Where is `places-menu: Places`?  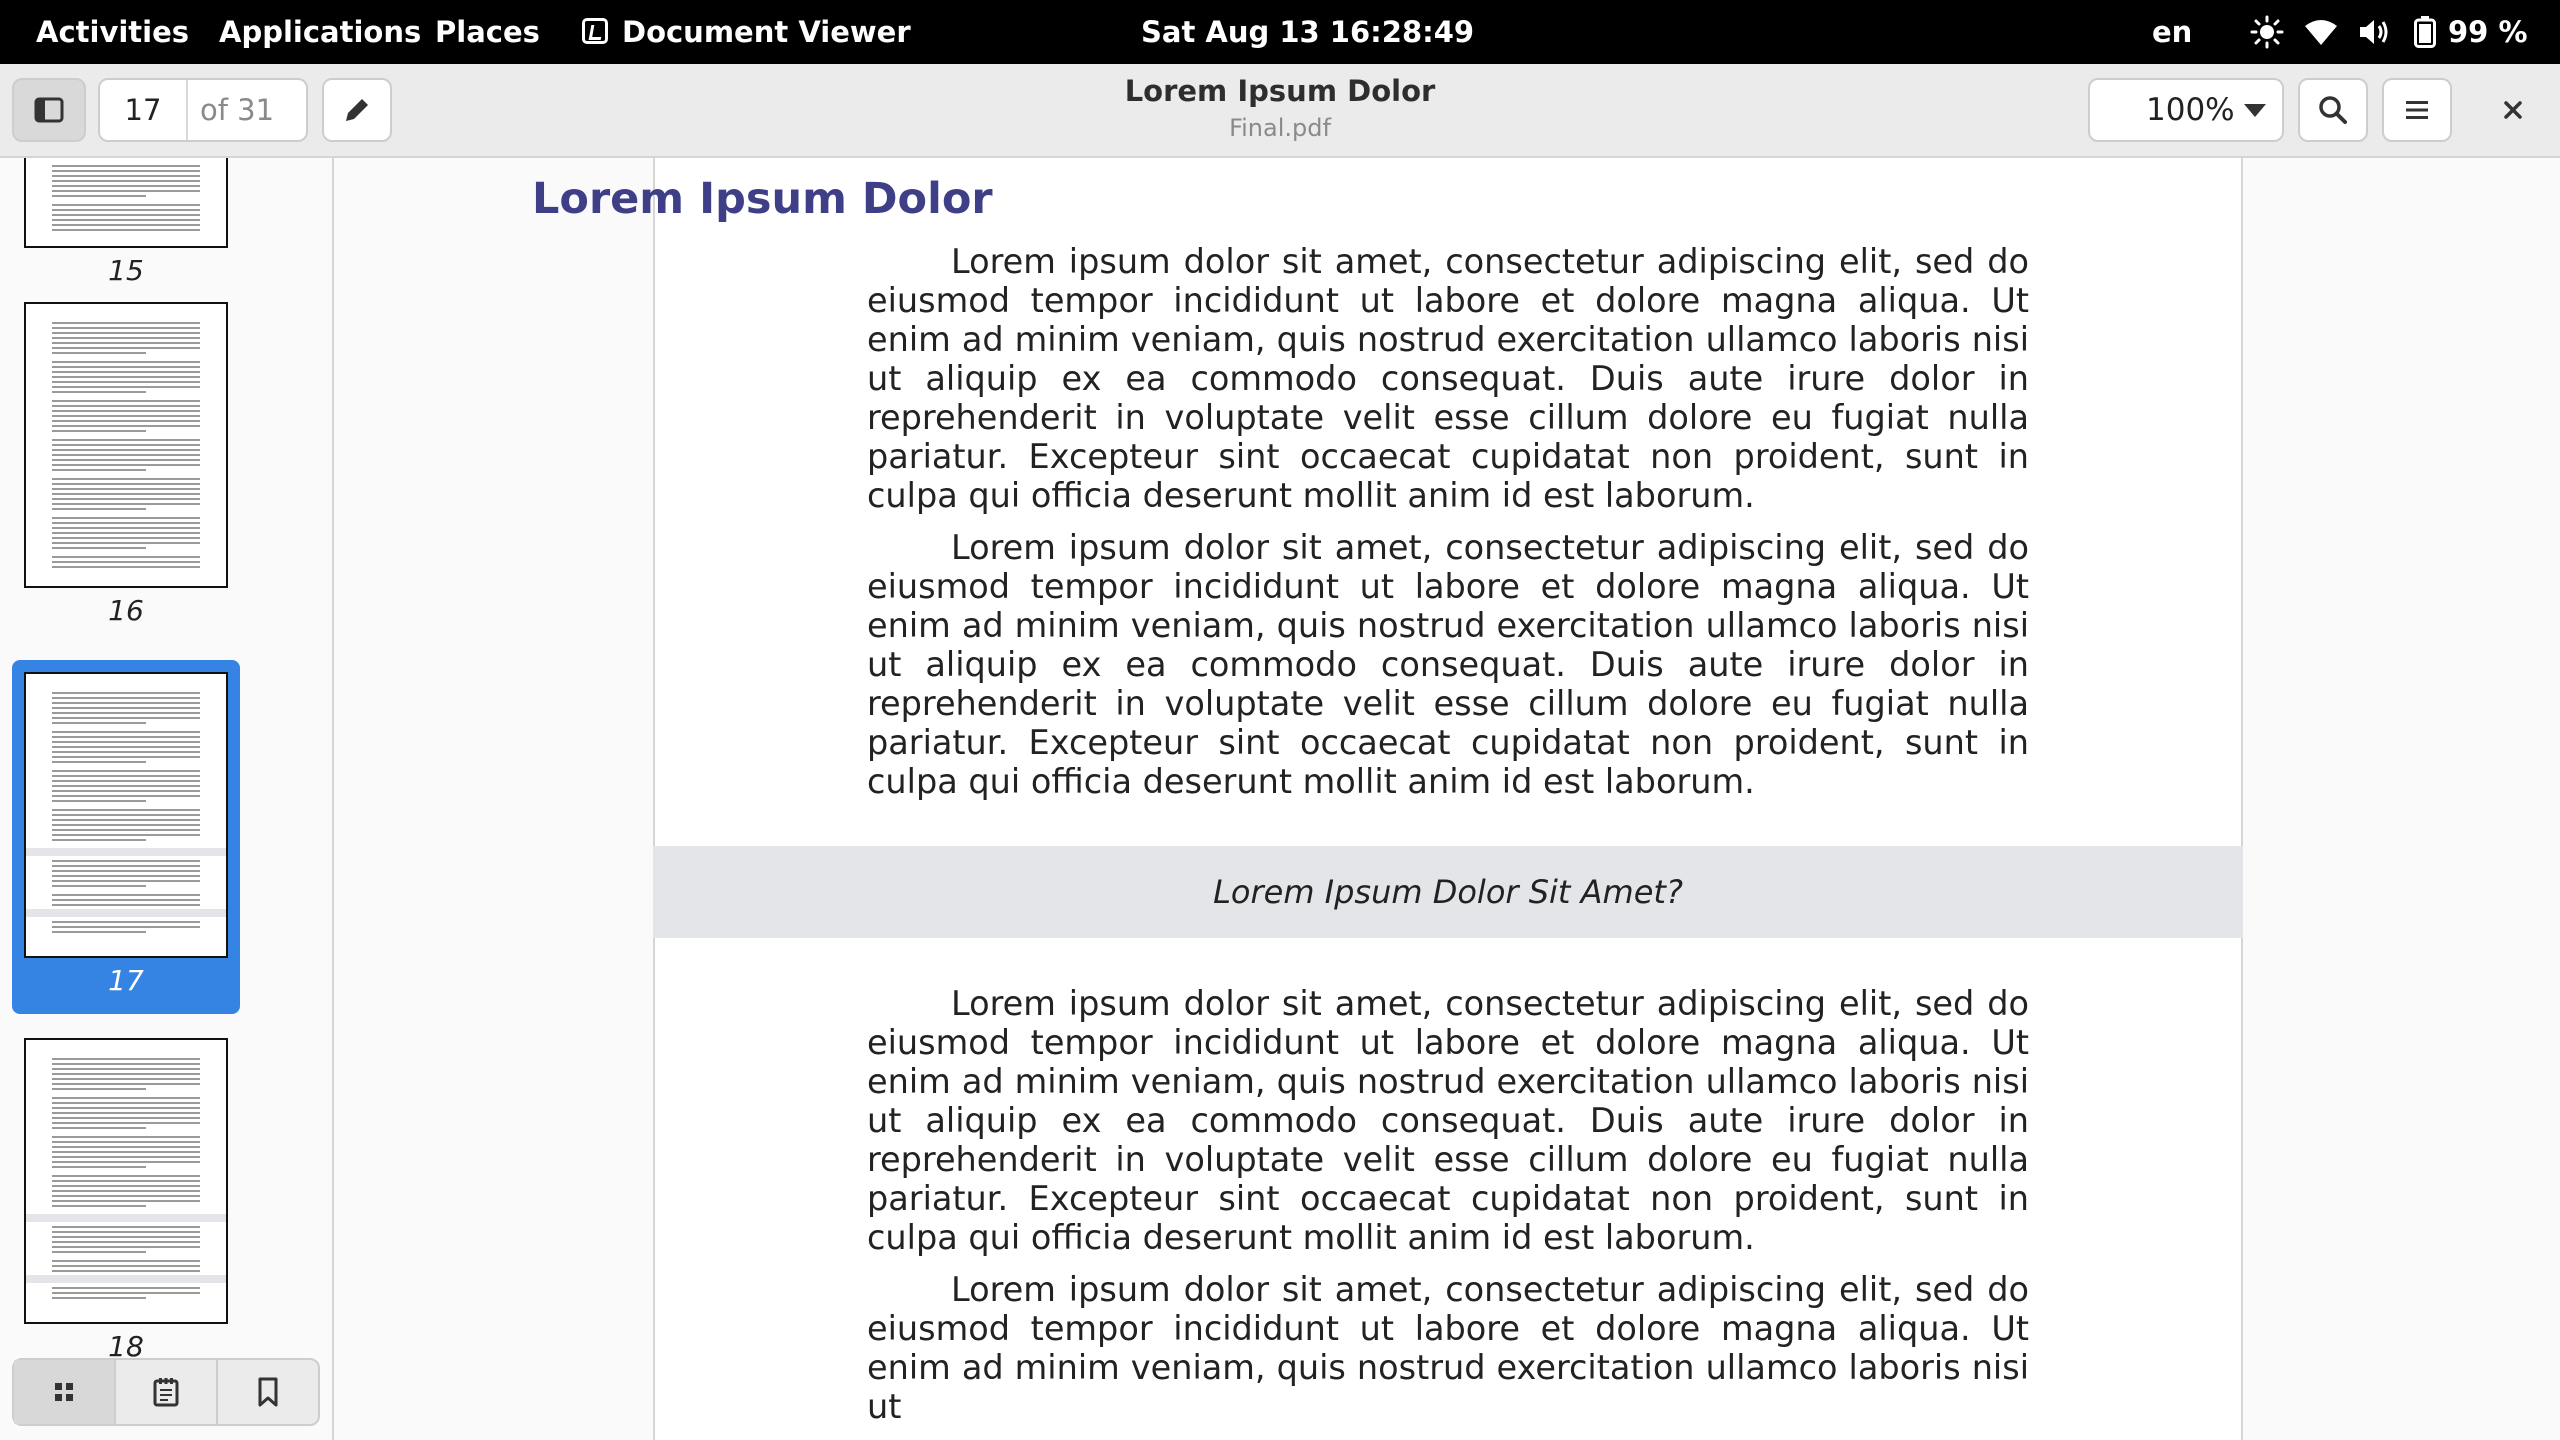 places-menu: Places is located at coordinates (487, 32).